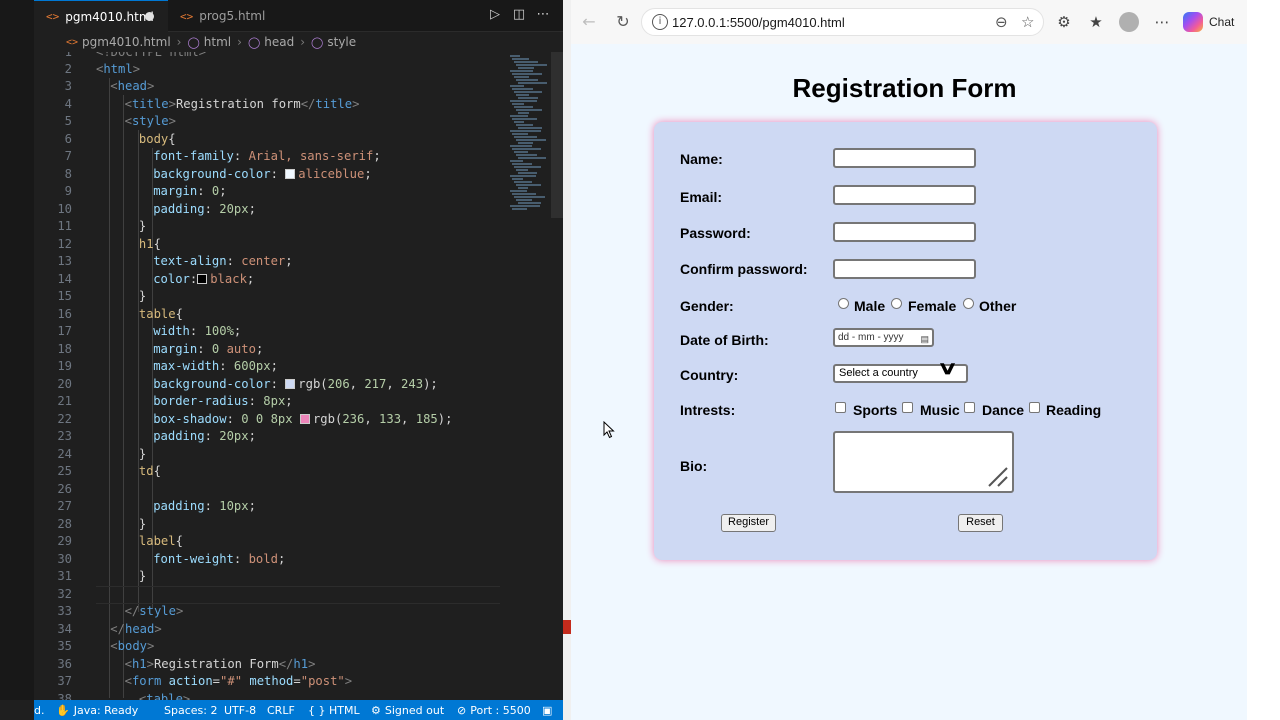 Image resolution: width=1280 pixels, height=720 pixels. What do you see at coordinates (233, 16) in the screenshot?
I see `tab-prog5: <> prog5.html` at bounding box center [233, 16].